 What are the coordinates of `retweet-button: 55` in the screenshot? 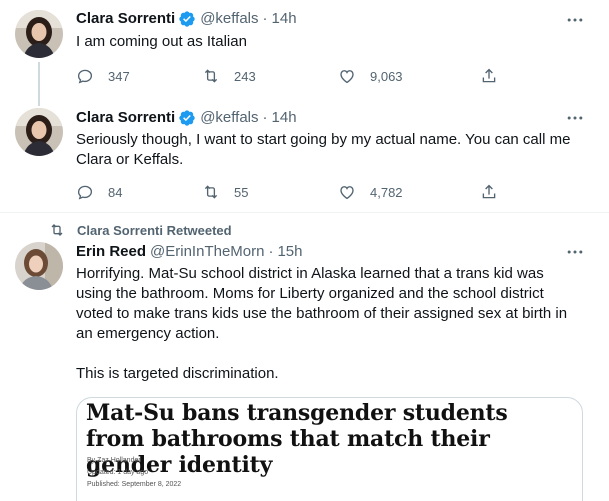 It's located at (225, 192).